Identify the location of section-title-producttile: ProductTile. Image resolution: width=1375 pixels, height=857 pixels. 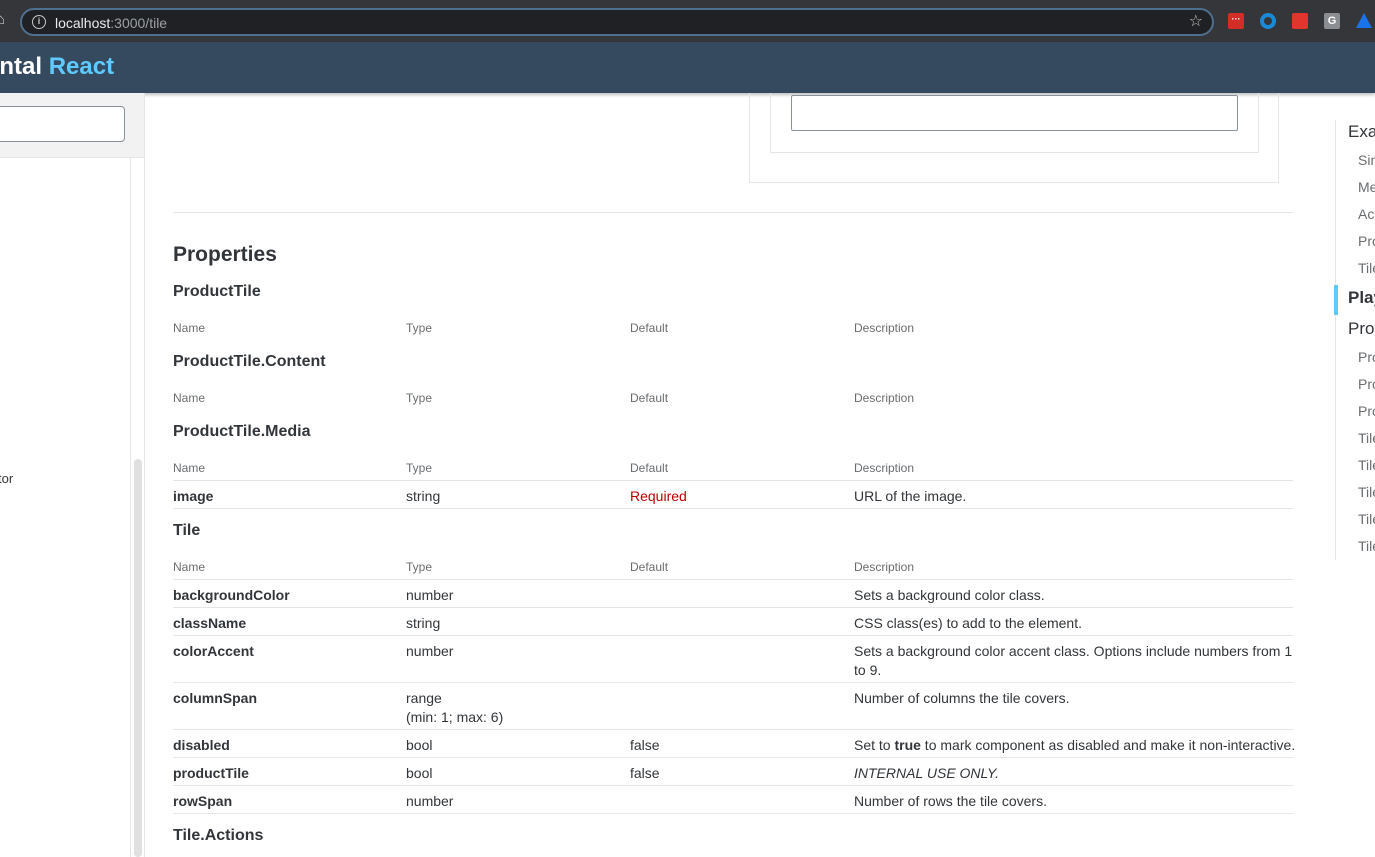
(217, 291).